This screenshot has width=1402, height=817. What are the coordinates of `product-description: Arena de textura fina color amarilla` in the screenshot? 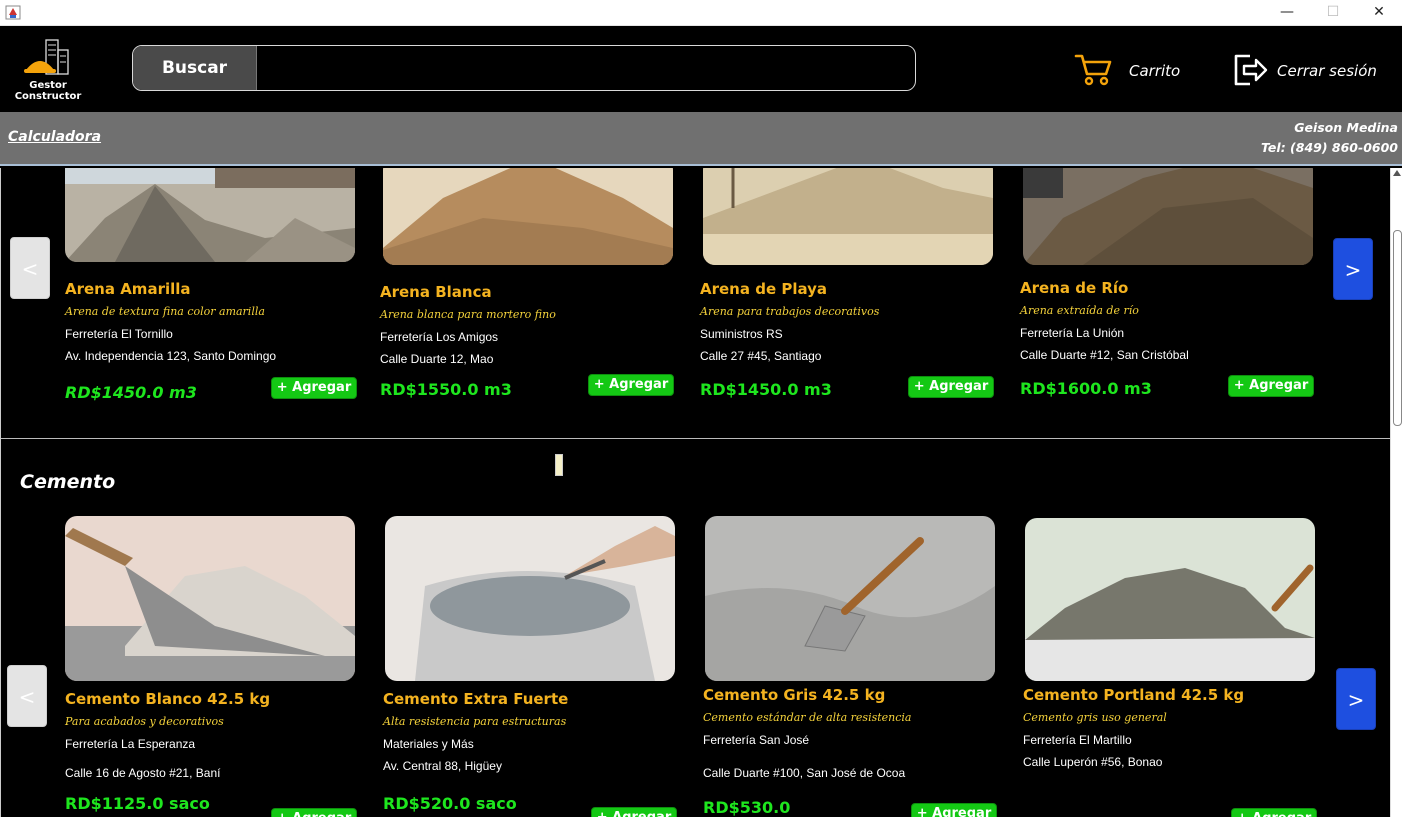 It's located at (165, 311).